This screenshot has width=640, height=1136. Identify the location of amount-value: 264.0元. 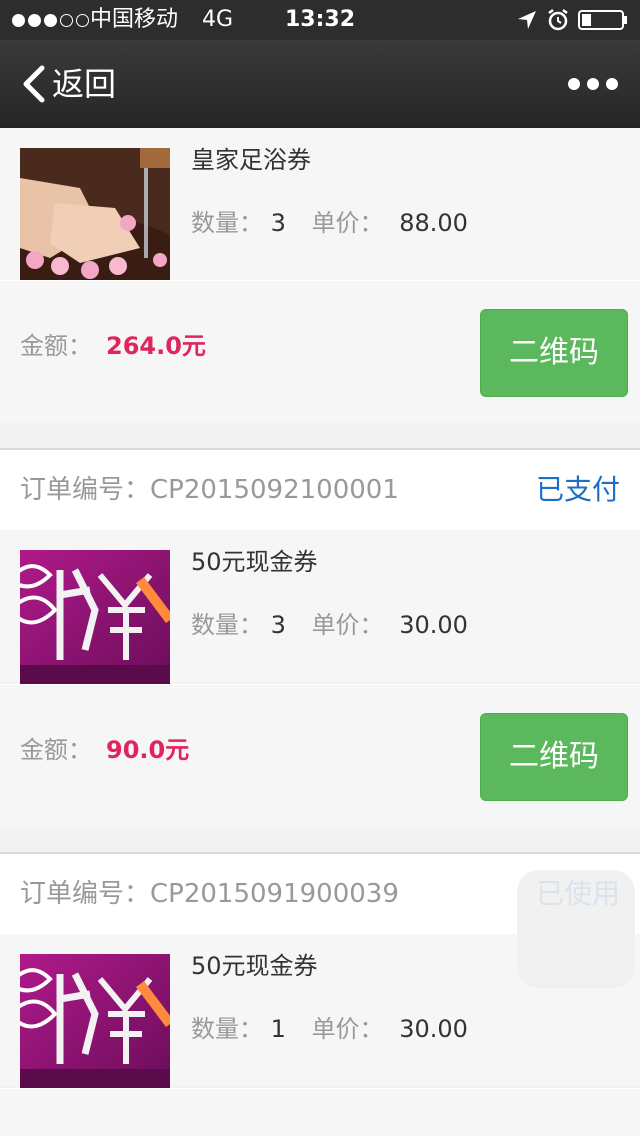
(156, 346).